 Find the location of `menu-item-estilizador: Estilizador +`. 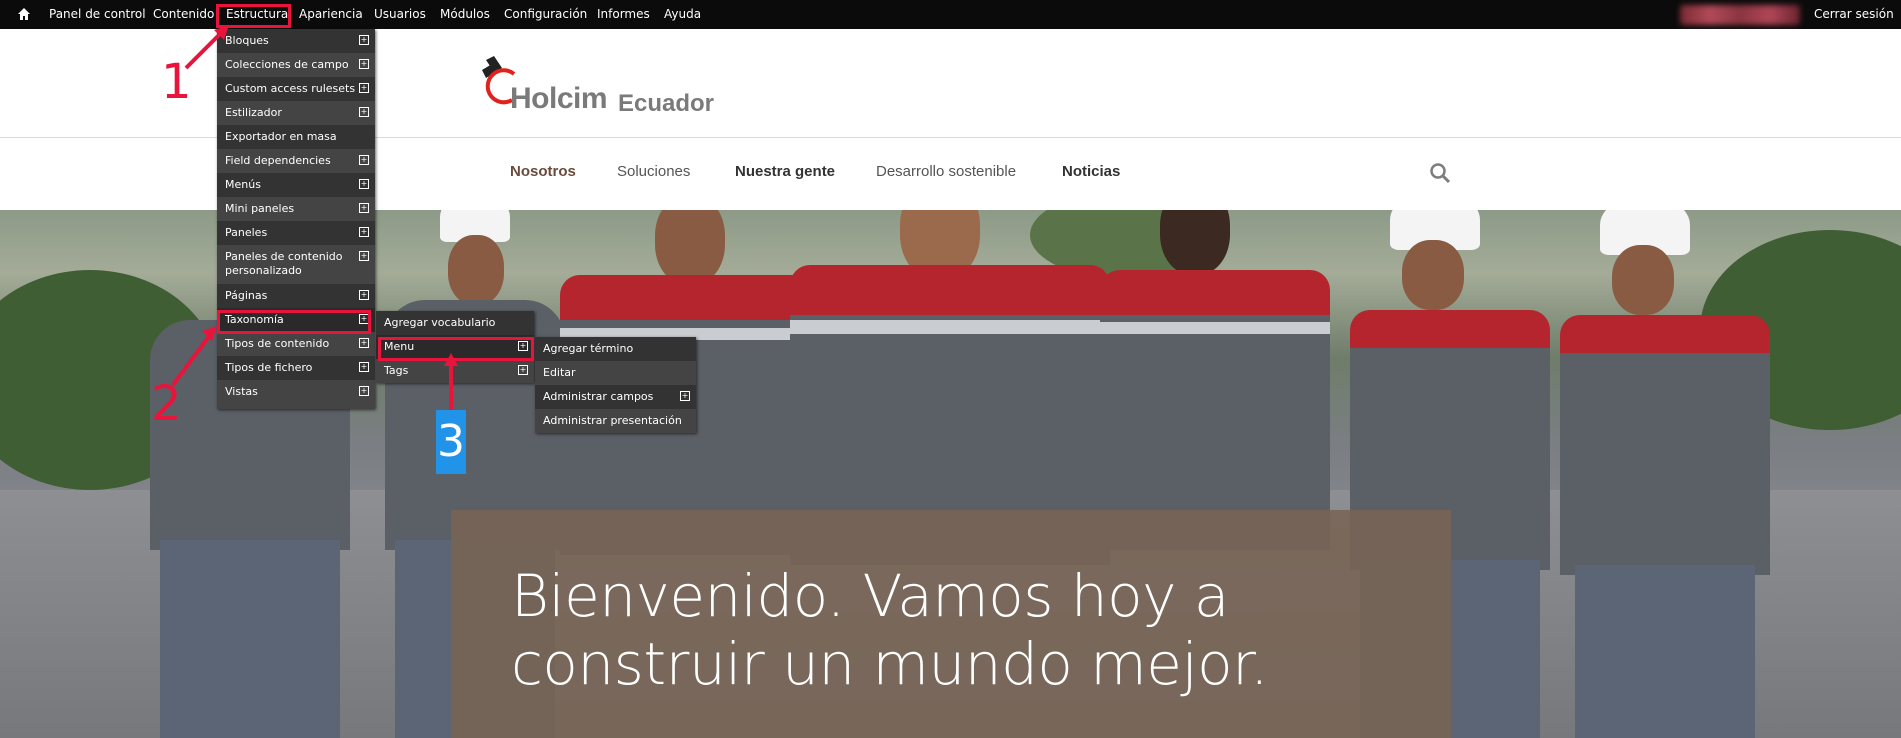

menu-item-estilizador: Estilizador + is located at coordinates (296, 113).